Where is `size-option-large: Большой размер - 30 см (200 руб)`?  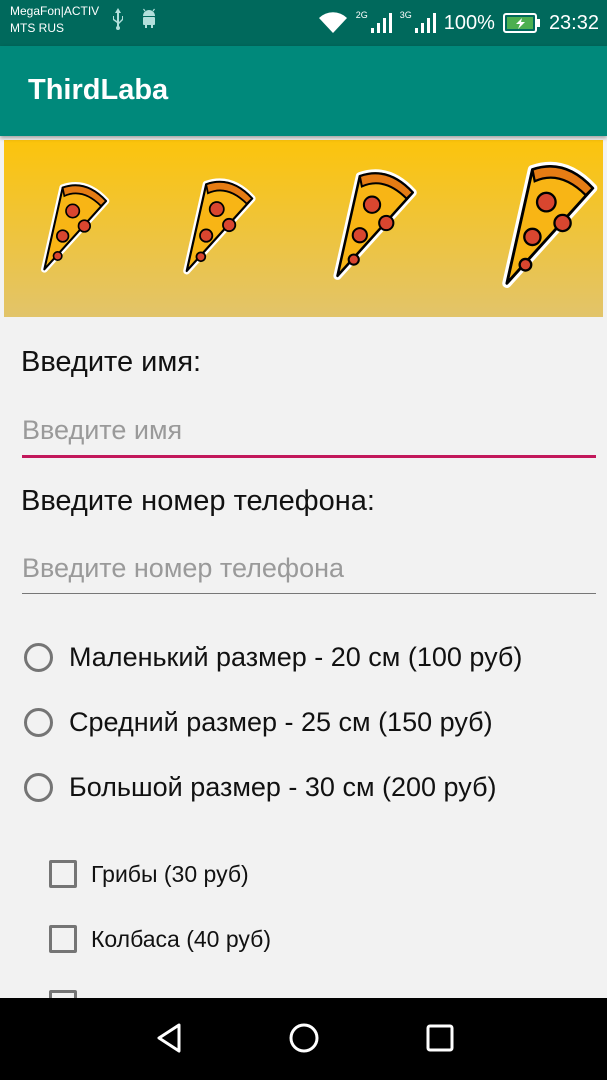 size-option-large: Большой размер - 30 см (200 руб) is located at coordinates (260, 787).